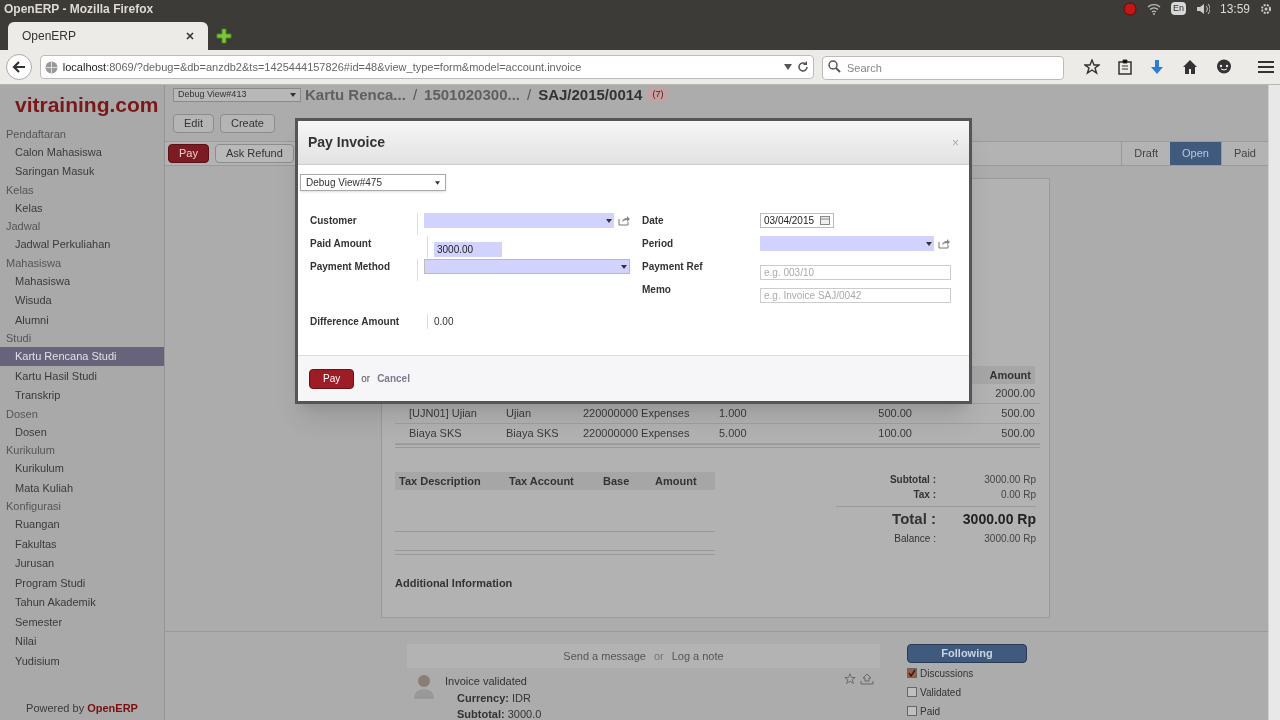 Image resolution: width=1280 pixels, height=720 pixels. Describe the element at coordinates (1234, 9) in the screenshot. I see `clock: 13:59` at that location.